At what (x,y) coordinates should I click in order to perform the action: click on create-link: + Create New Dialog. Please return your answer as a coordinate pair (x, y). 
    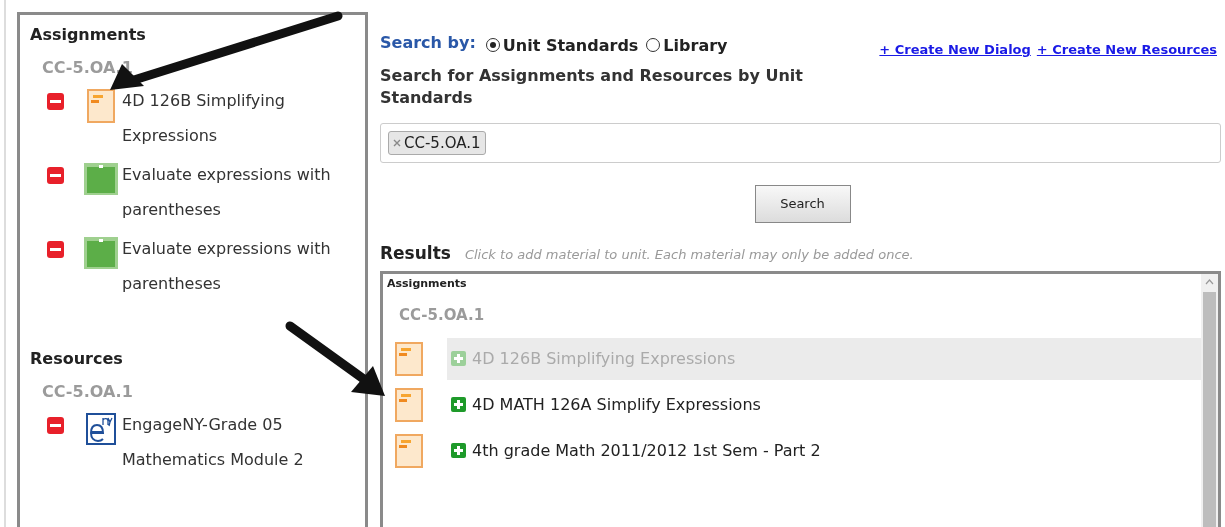
    Looking at the image, I should click on (955, 49).